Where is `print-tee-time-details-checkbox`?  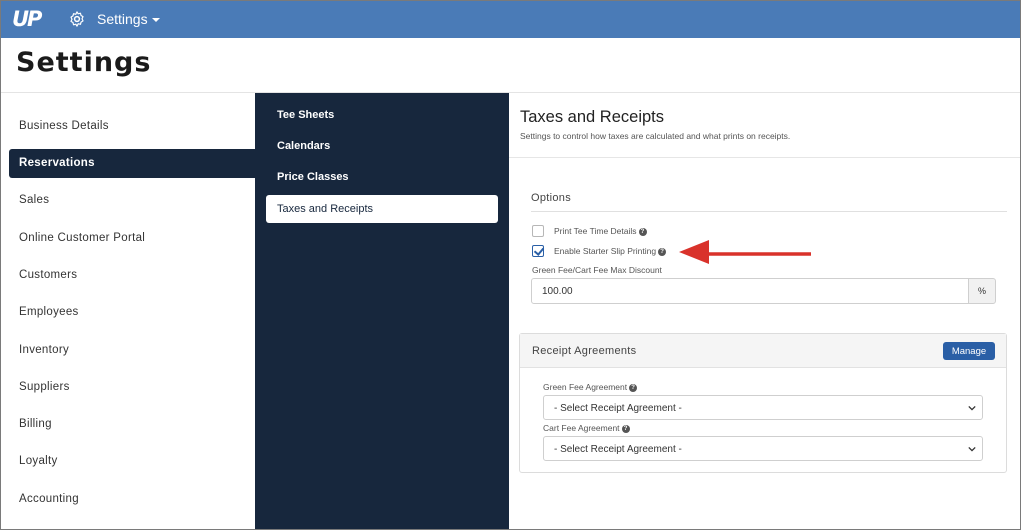 print-tee-time-details-checkbox is located at coordinates (538, 231).